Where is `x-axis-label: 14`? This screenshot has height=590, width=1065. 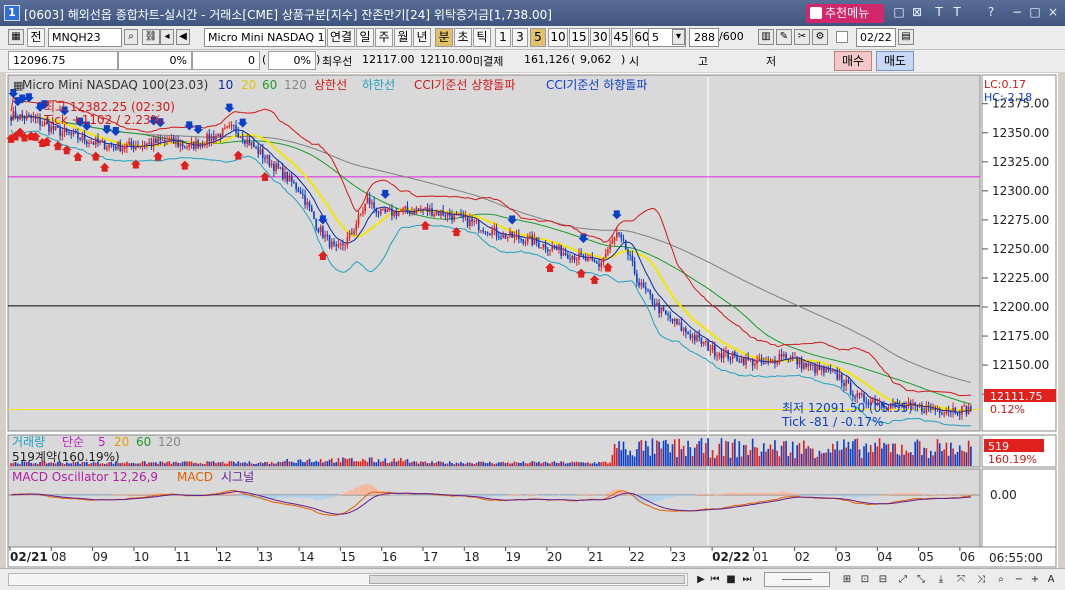
x-axis-label: 14 is located at coordinates (306, 557).